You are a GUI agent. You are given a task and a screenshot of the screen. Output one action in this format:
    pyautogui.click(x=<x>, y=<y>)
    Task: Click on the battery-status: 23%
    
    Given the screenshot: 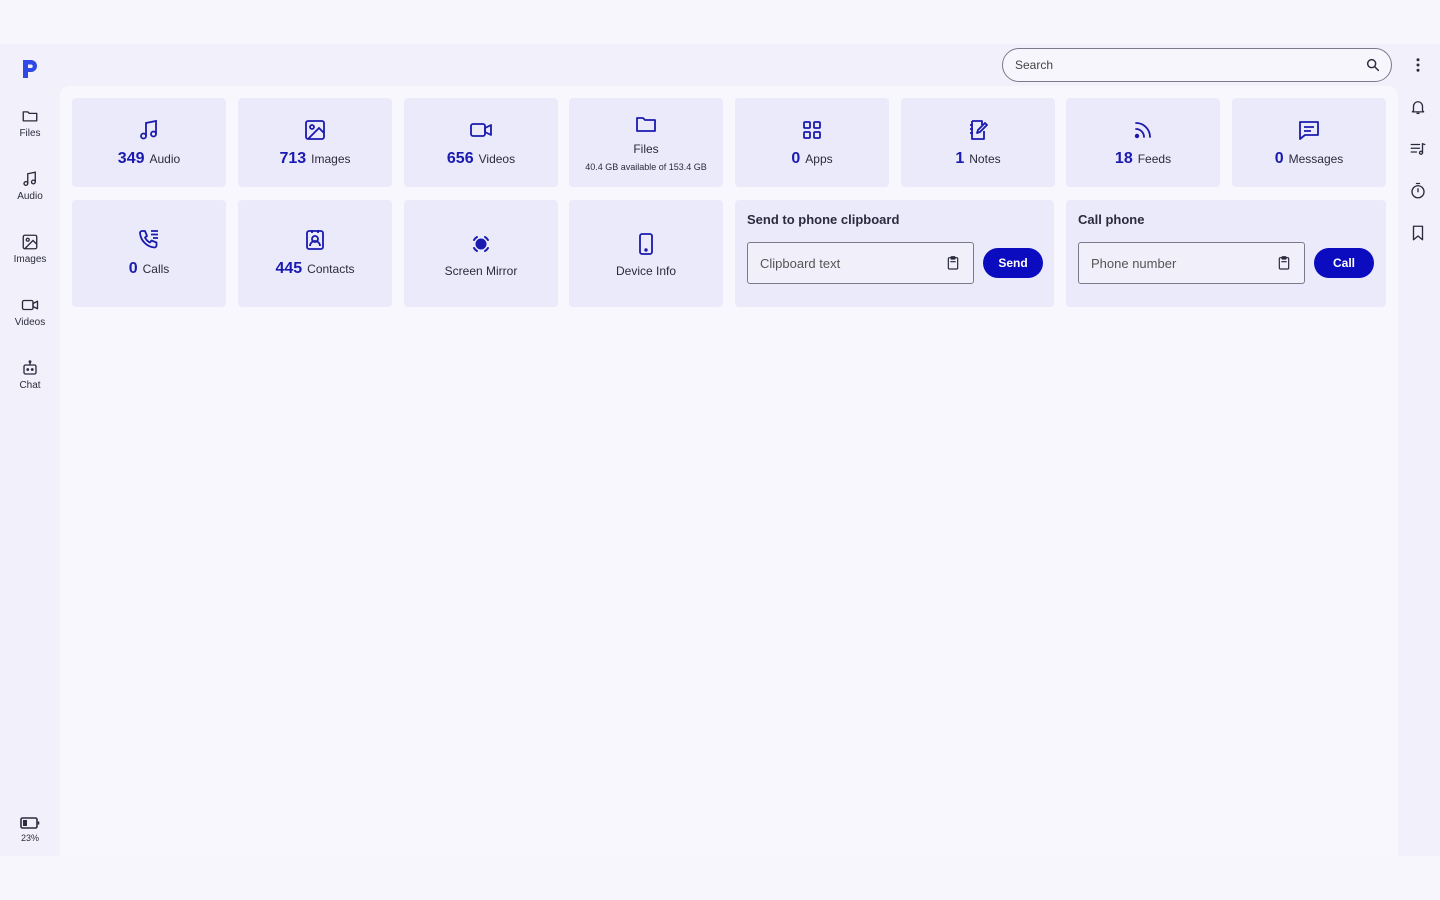 What is the action you would take?
    pyautogui.click(x=30, y=832)
    